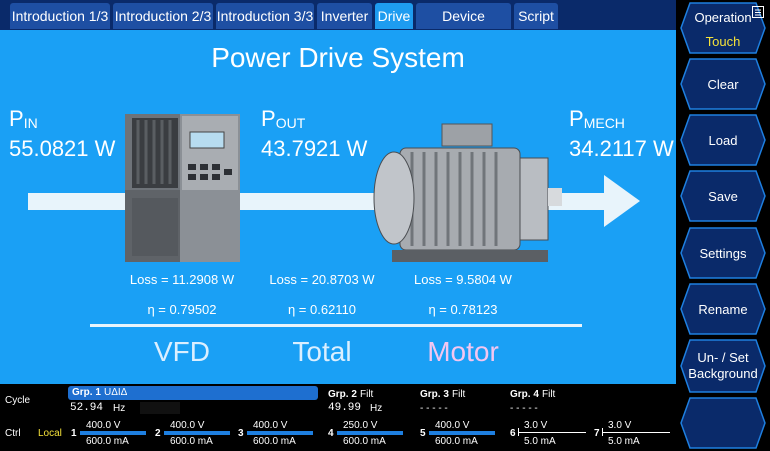  I want to click on motor-efficiency: η = 0.78123, so click(463, 309).